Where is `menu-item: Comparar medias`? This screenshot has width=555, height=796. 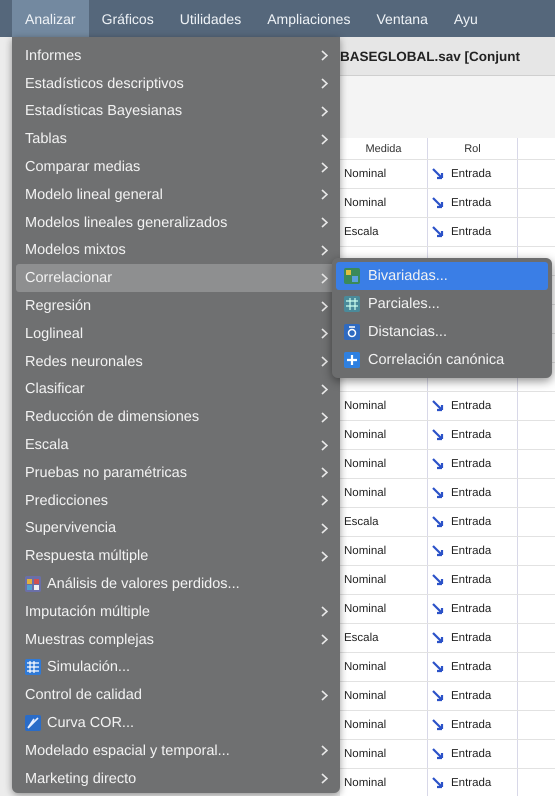
menu-item: Comparar medias is located at coordinates (176, 167).